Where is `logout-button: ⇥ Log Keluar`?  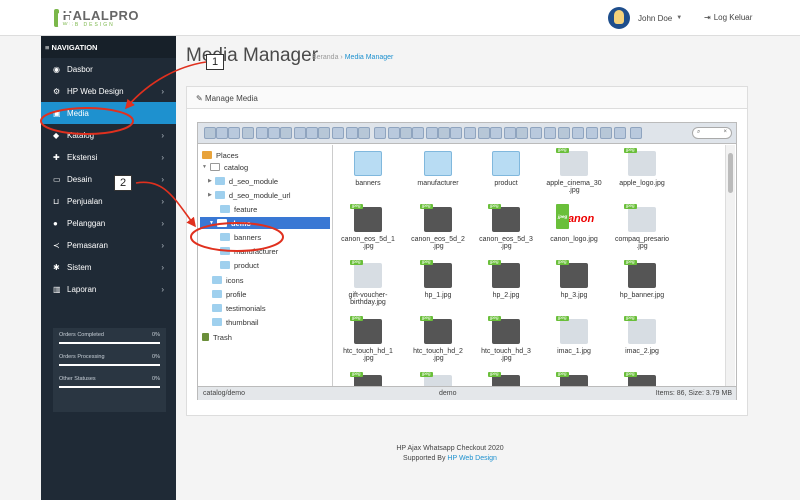 logout-button: ⇥ Log Keluar is located at coordinates (728, 17).